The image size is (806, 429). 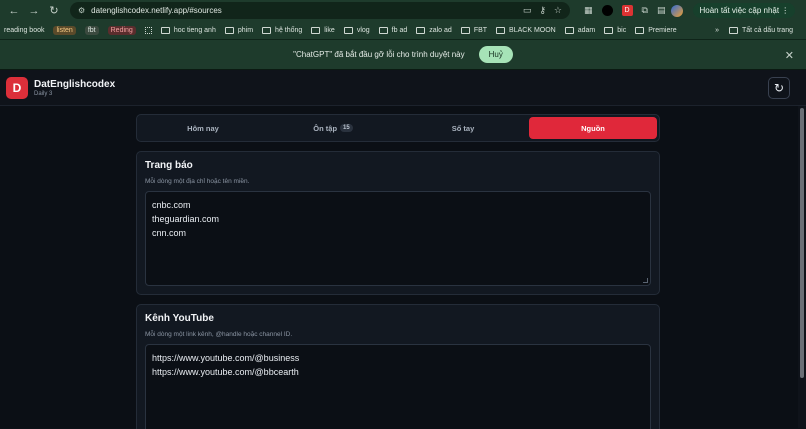 I want to click on youtube-channels-title: Kênh YouTube, so click(x=179, y=318).